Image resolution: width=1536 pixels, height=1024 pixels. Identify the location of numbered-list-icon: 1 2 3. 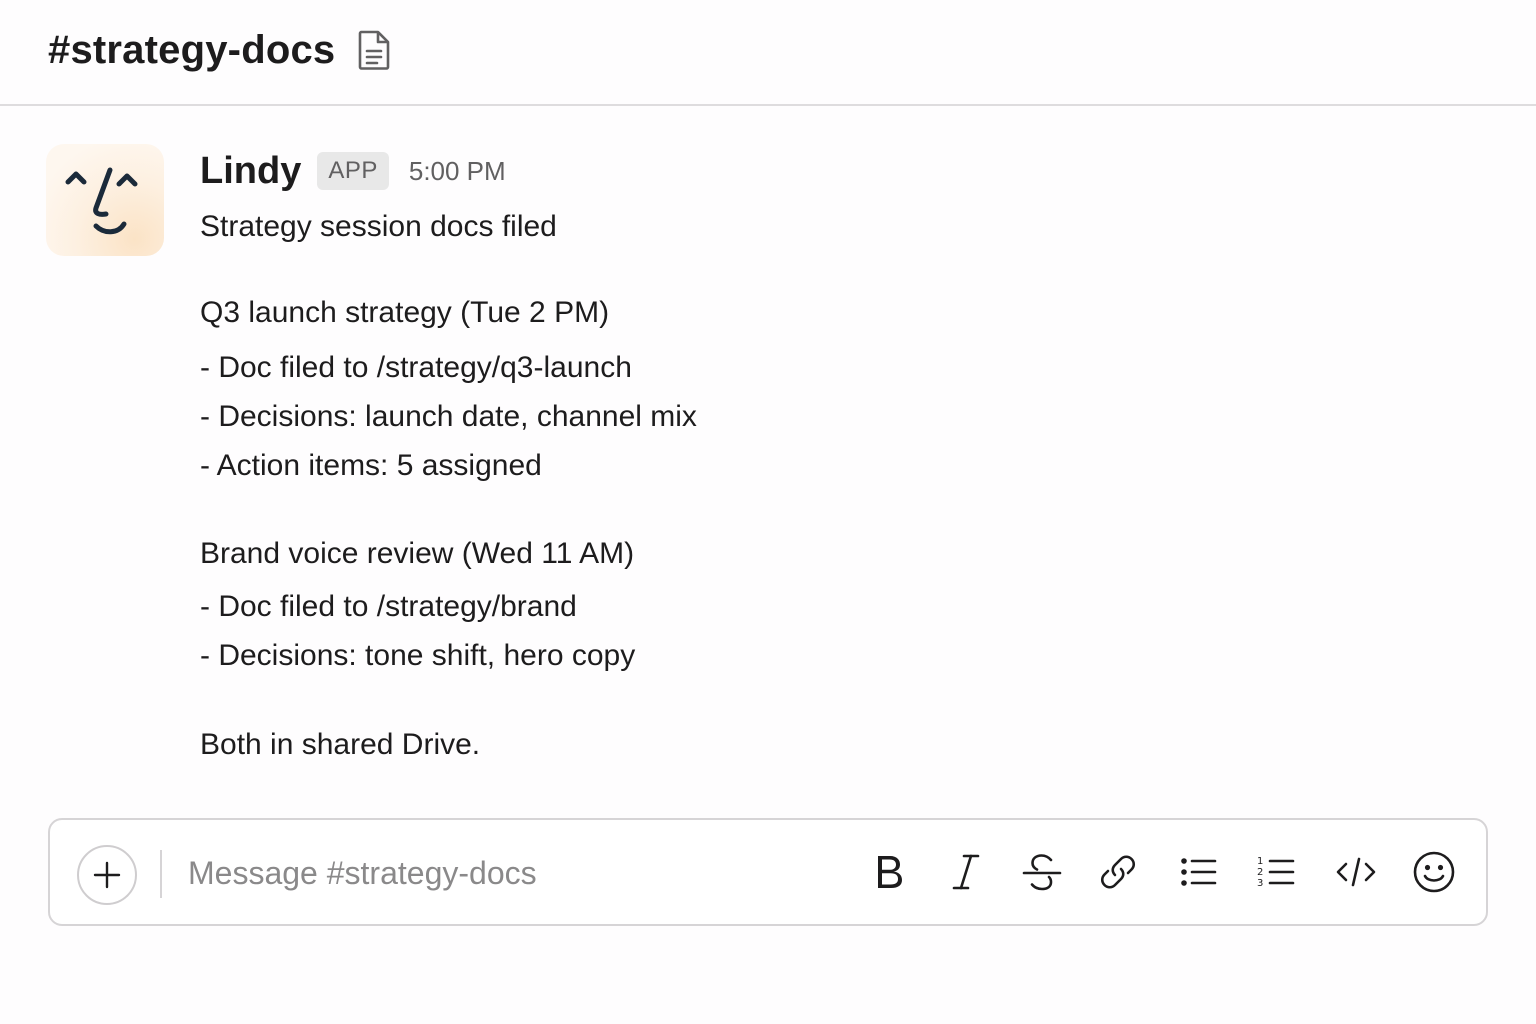
(1276, 872).